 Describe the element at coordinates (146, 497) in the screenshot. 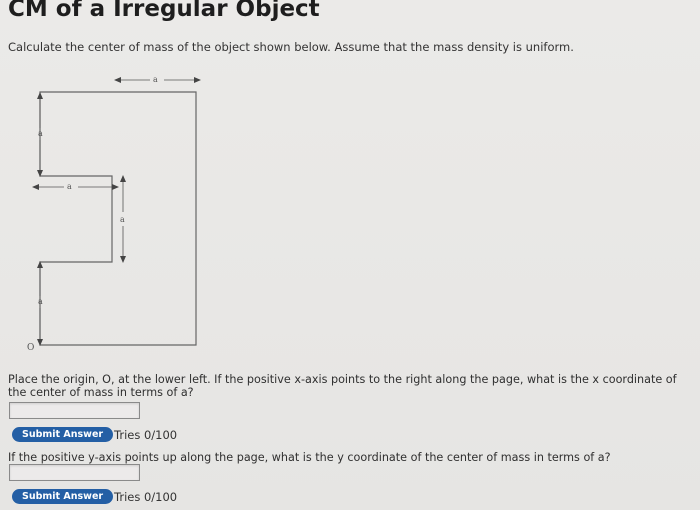

I see `question2-tries: Tries 0/100` at that location.